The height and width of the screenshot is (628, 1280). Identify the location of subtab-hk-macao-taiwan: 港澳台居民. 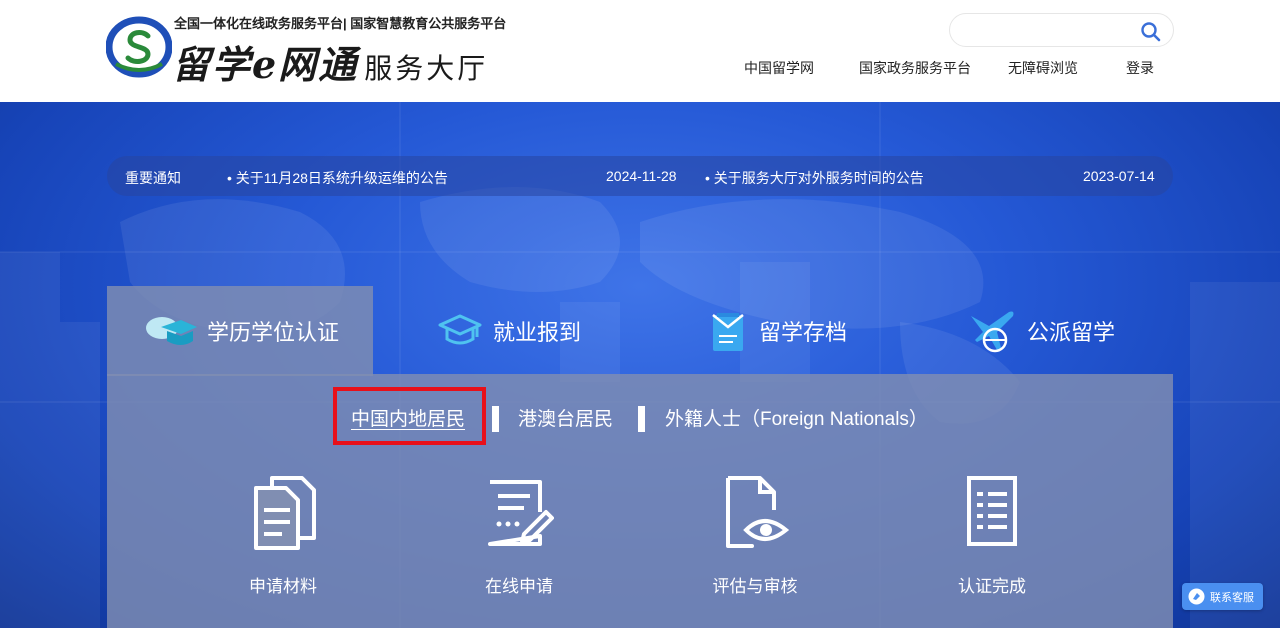
(565, 417).